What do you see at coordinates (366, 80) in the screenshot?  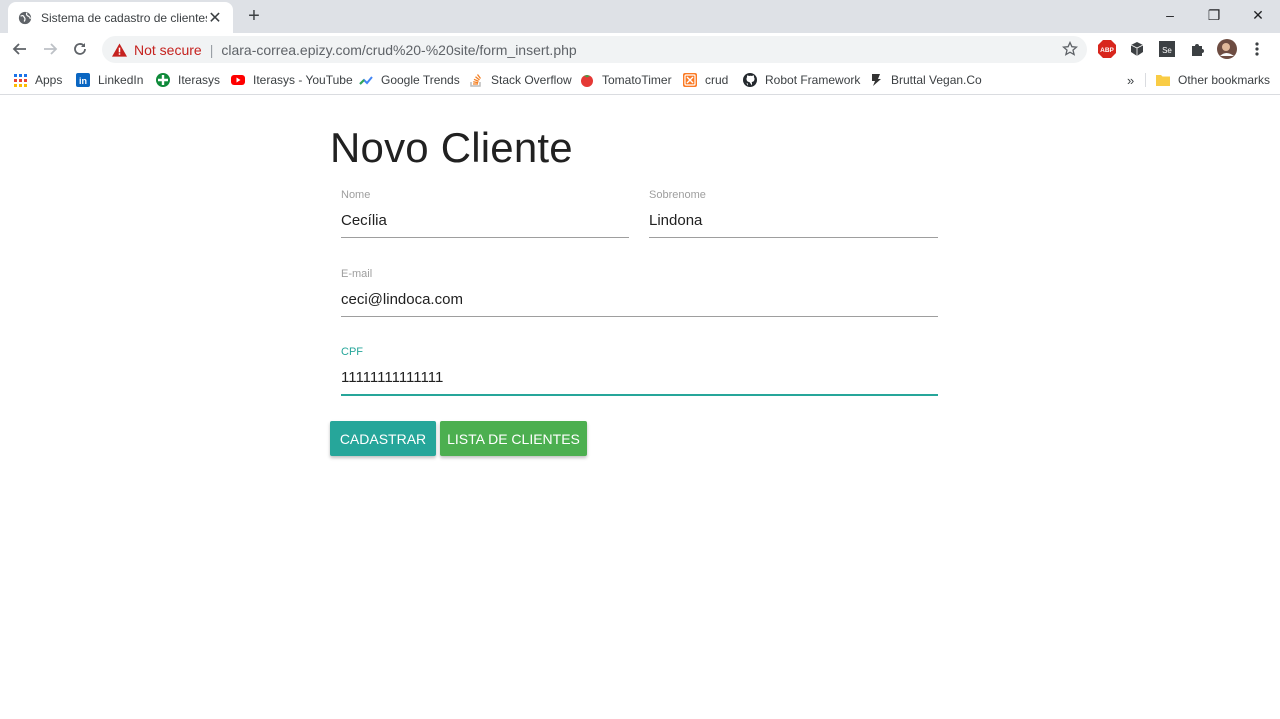 I see `trends-icon` at bounding box center [366, 80].